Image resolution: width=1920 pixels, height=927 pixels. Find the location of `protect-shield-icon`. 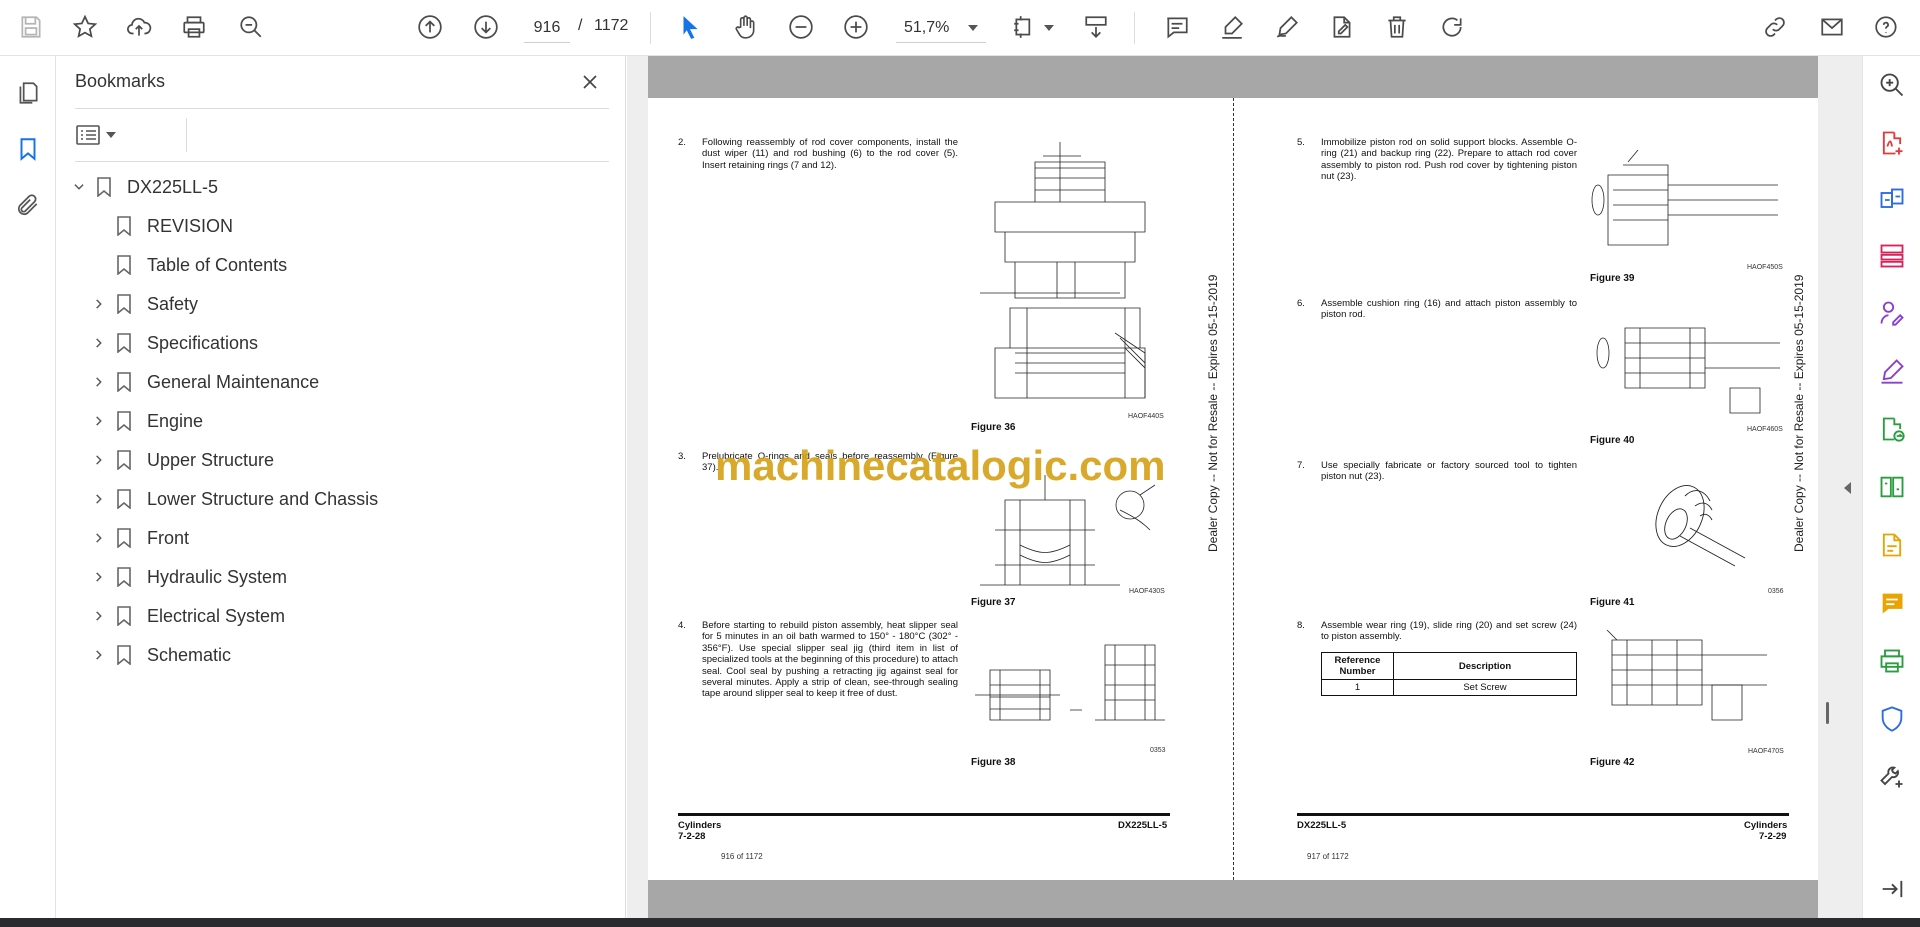

protect-shield-icon is located at coordinates (1892, 719).